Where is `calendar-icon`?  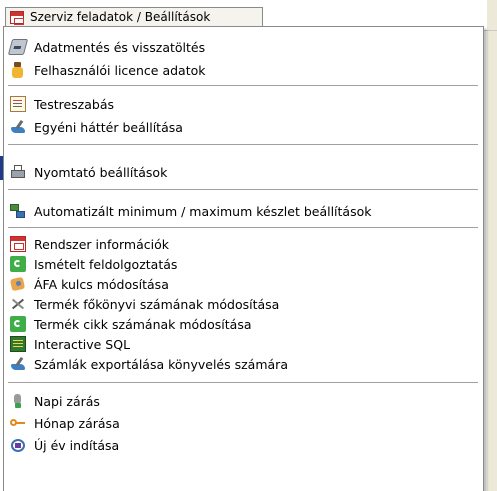
calendar-icon is located at coordinates (18, 445).